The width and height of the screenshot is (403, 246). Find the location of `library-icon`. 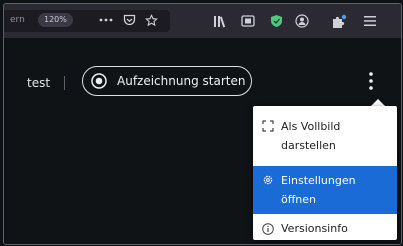

library-icon is located at coordinates (220, 21).